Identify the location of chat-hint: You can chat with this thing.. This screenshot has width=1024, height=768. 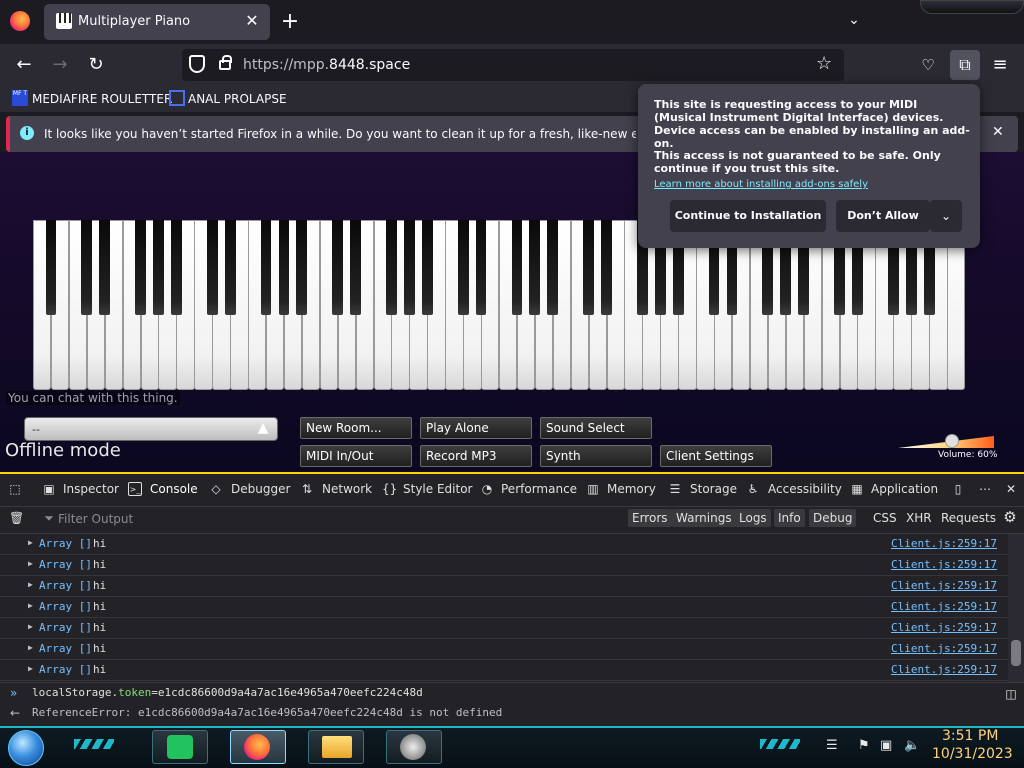
(93, 398).